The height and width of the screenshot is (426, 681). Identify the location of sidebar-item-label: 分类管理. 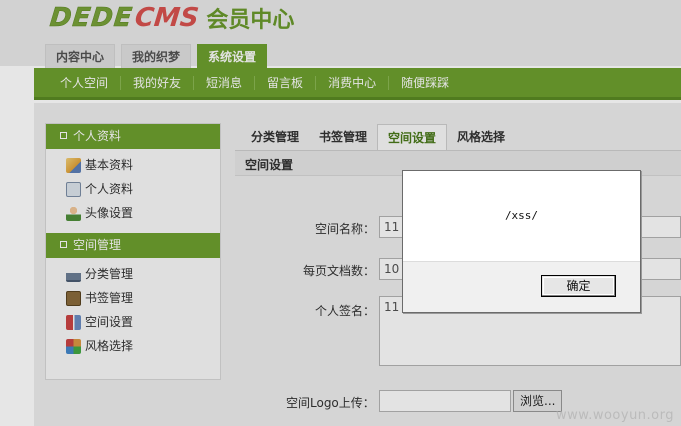
(109, 274).